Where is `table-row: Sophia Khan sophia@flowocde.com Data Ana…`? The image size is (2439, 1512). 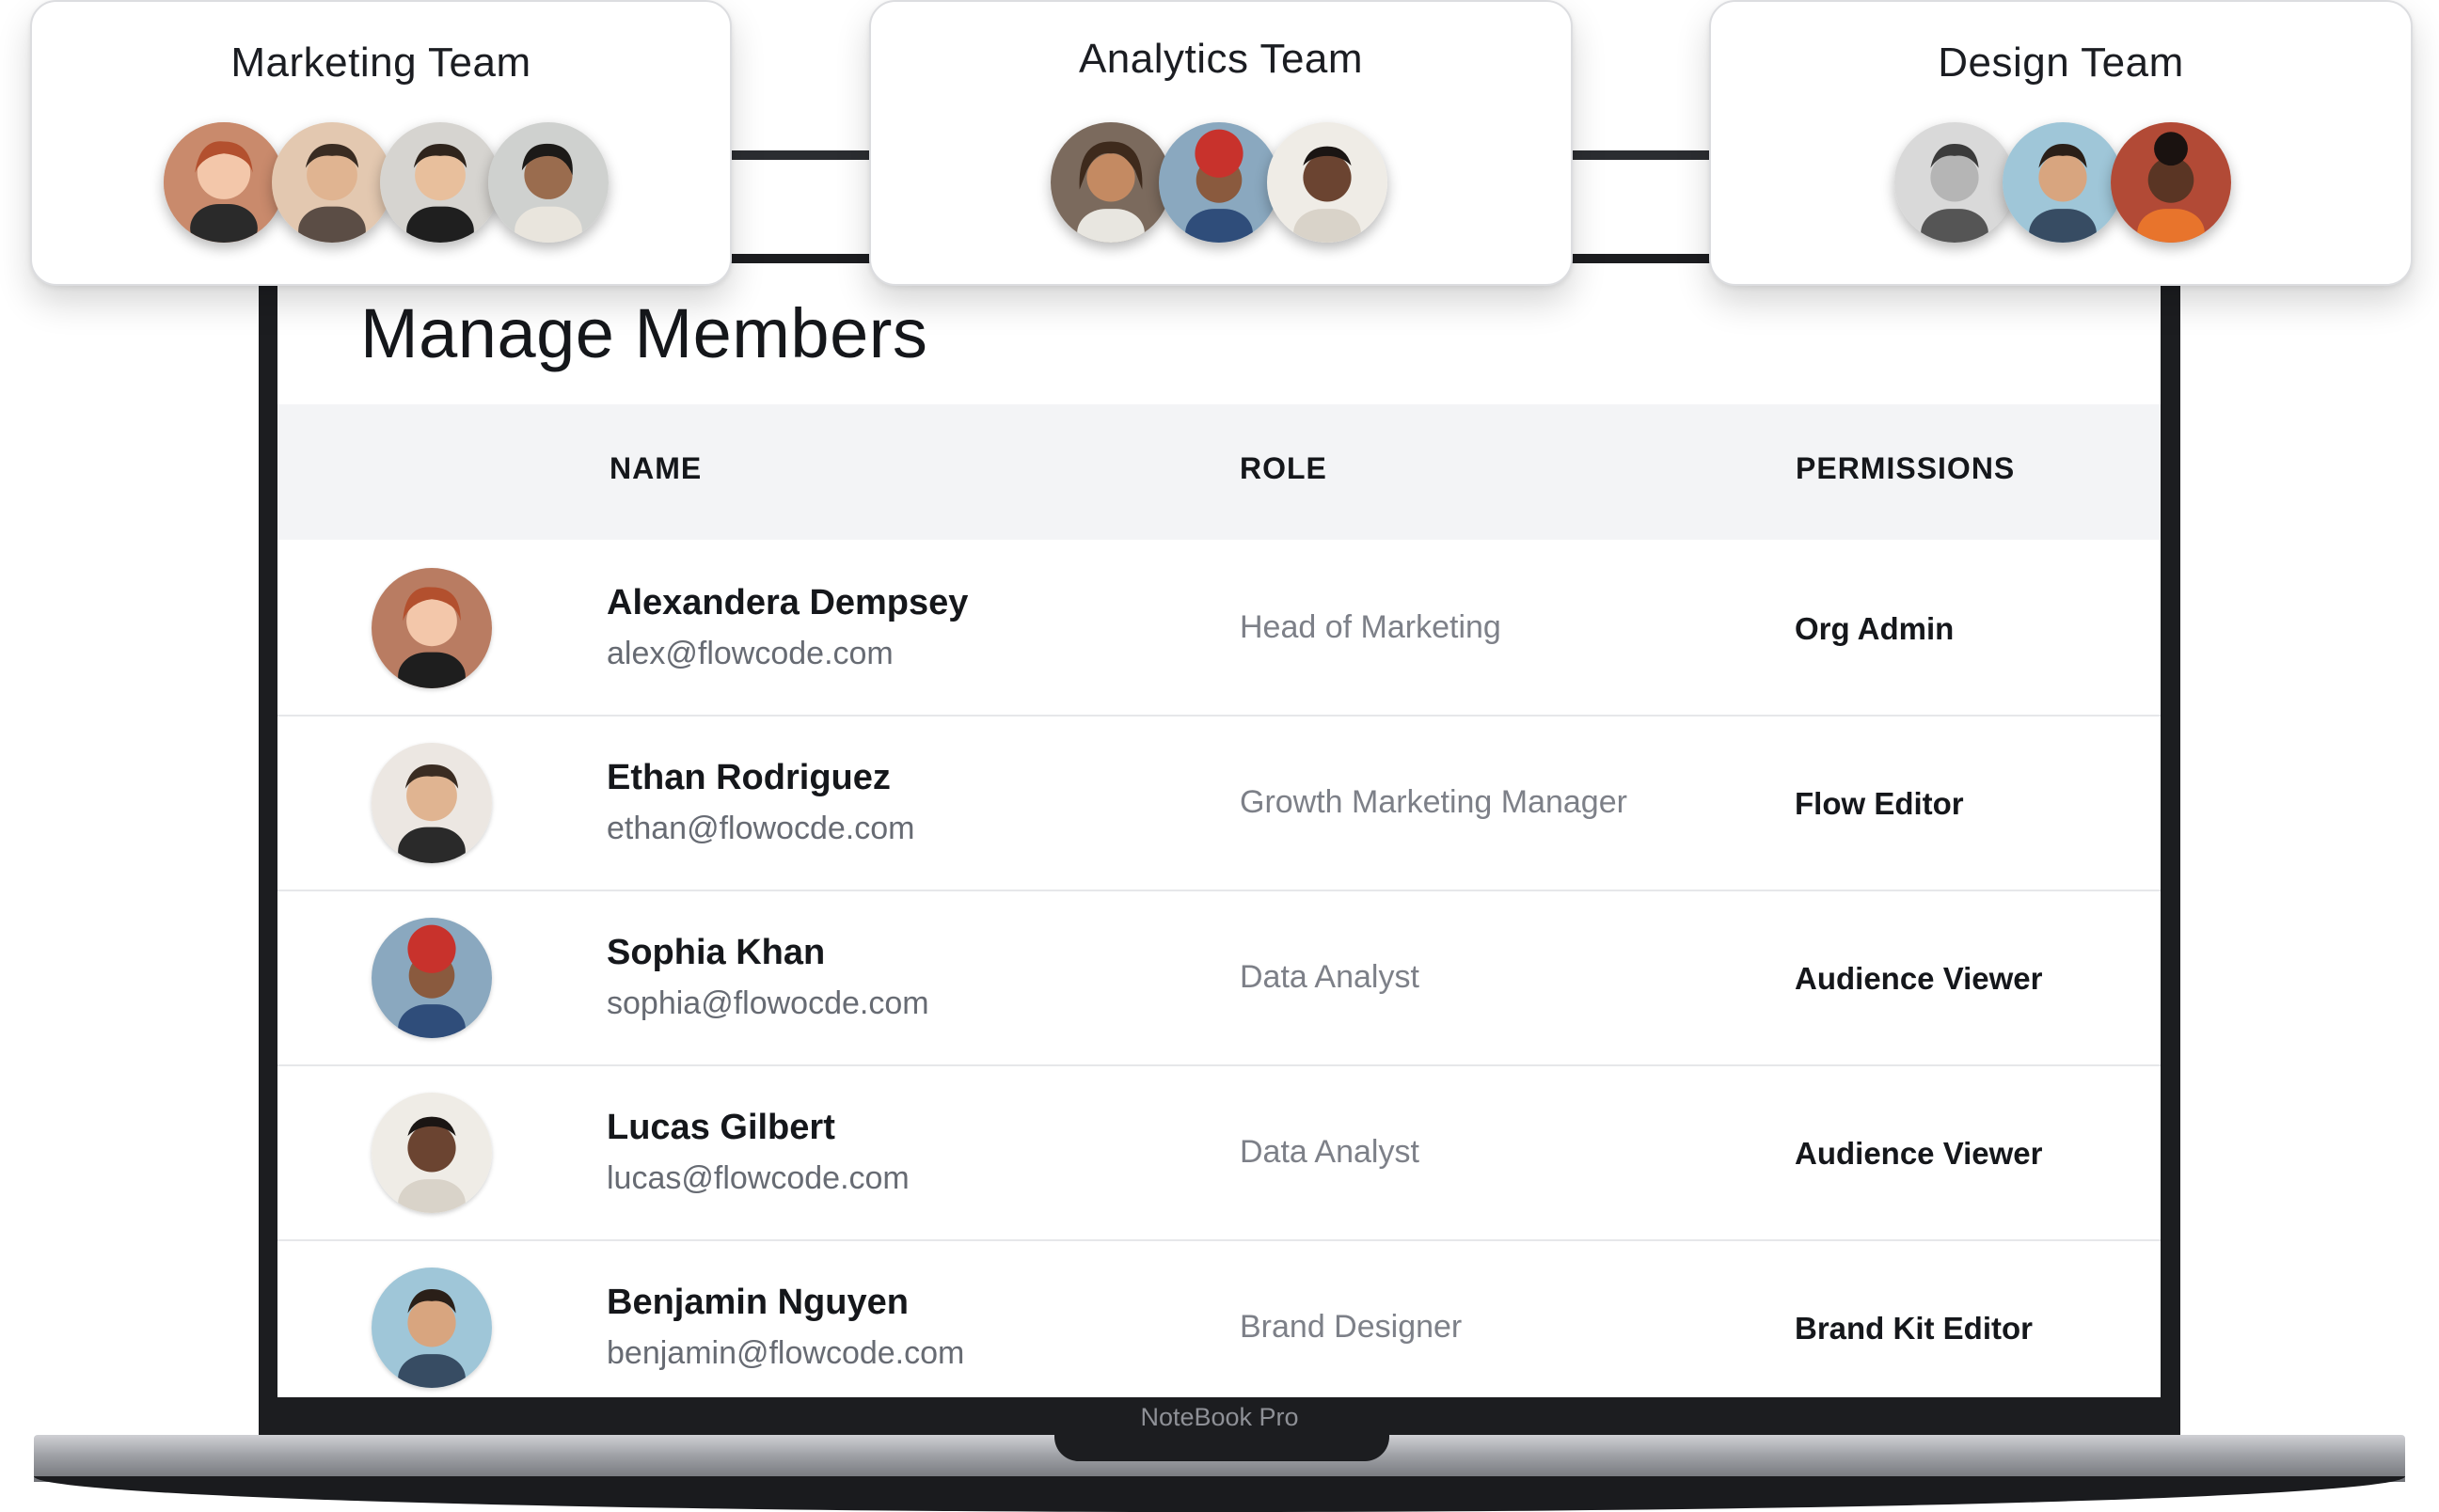
table-row: Sophia Khan sophia@flowocde.com Data Ana… is located at coordinates (1219, 978).